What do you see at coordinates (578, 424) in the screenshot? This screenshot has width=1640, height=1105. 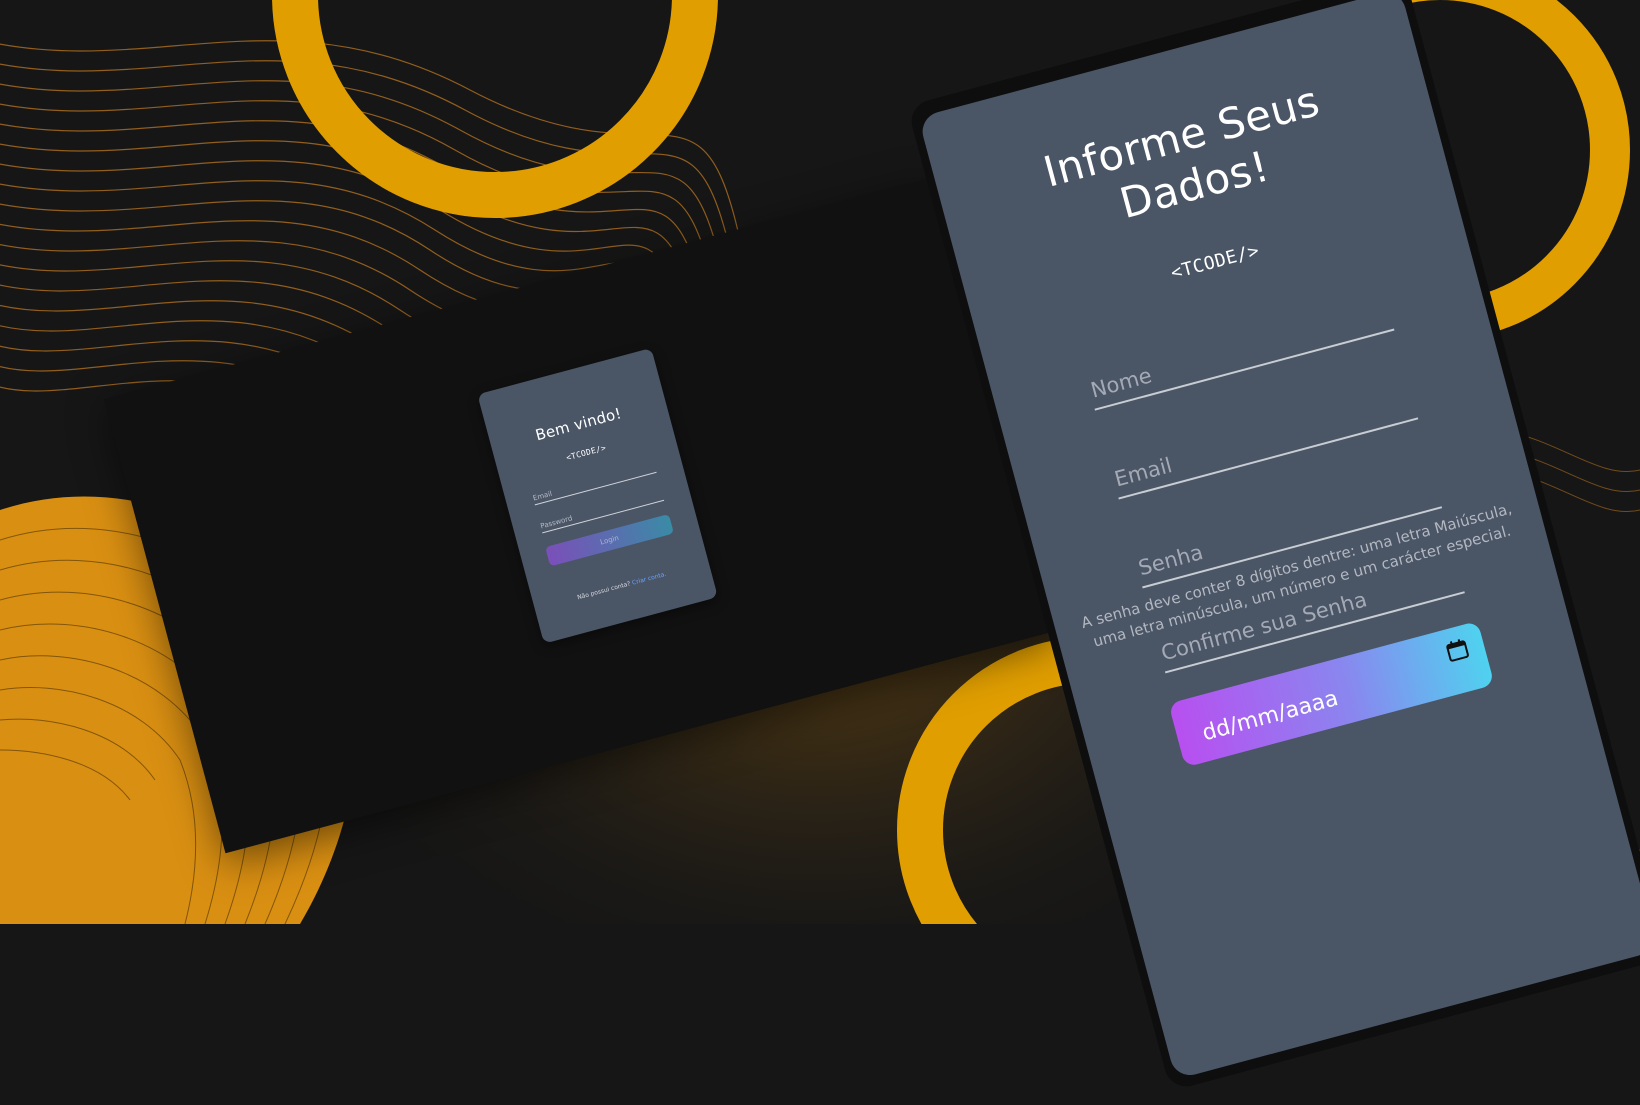 I see `login-title: Bem vindo!` at bounding box center [578, 424].